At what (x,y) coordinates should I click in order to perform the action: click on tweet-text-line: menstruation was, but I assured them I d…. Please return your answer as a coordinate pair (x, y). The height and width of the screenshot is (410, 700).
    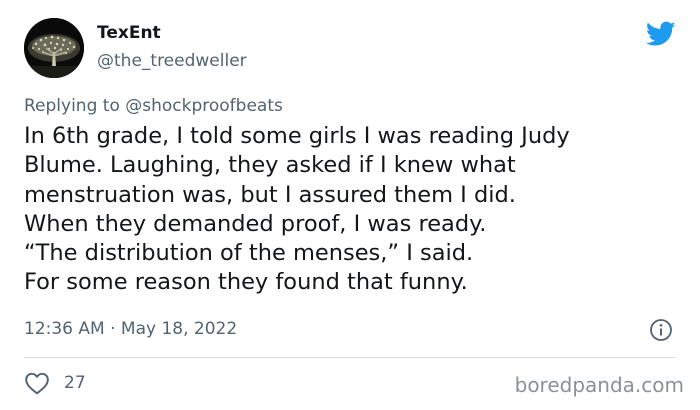
    Looking at the image, I should click on (270, 194).